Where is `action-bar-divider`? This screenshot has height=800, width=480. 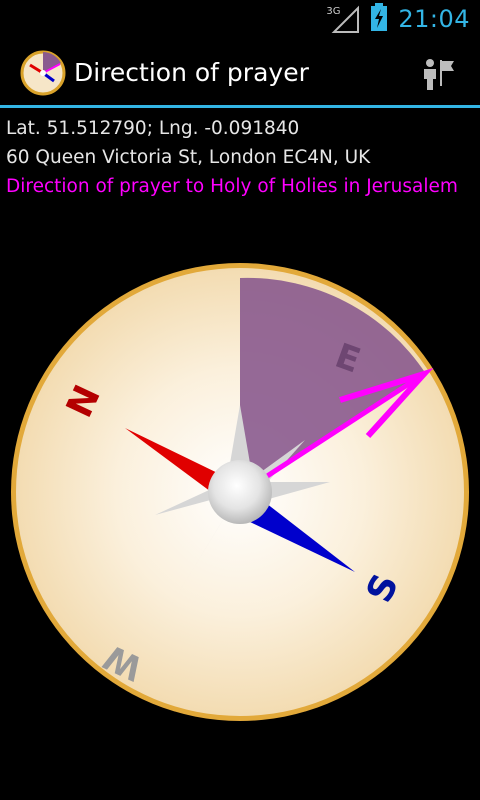 action-bar-divider is located at coordinates (240, 106).